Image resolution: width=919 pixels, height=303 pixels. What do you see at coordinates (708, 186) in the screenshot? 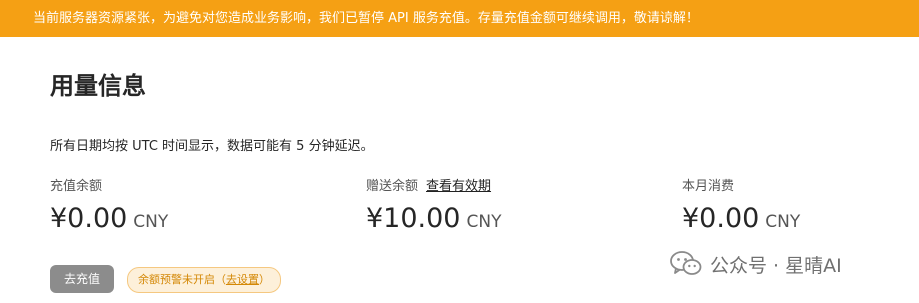
I see `monthly-spend-label: 本月消费` at bounding box center [708, 186].